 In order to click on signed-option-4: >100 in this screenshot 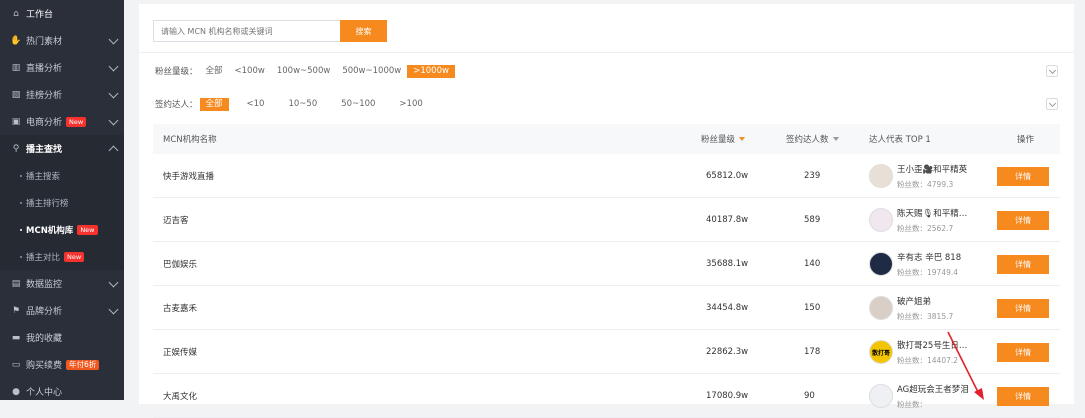, I will do `click(410, 104)`.